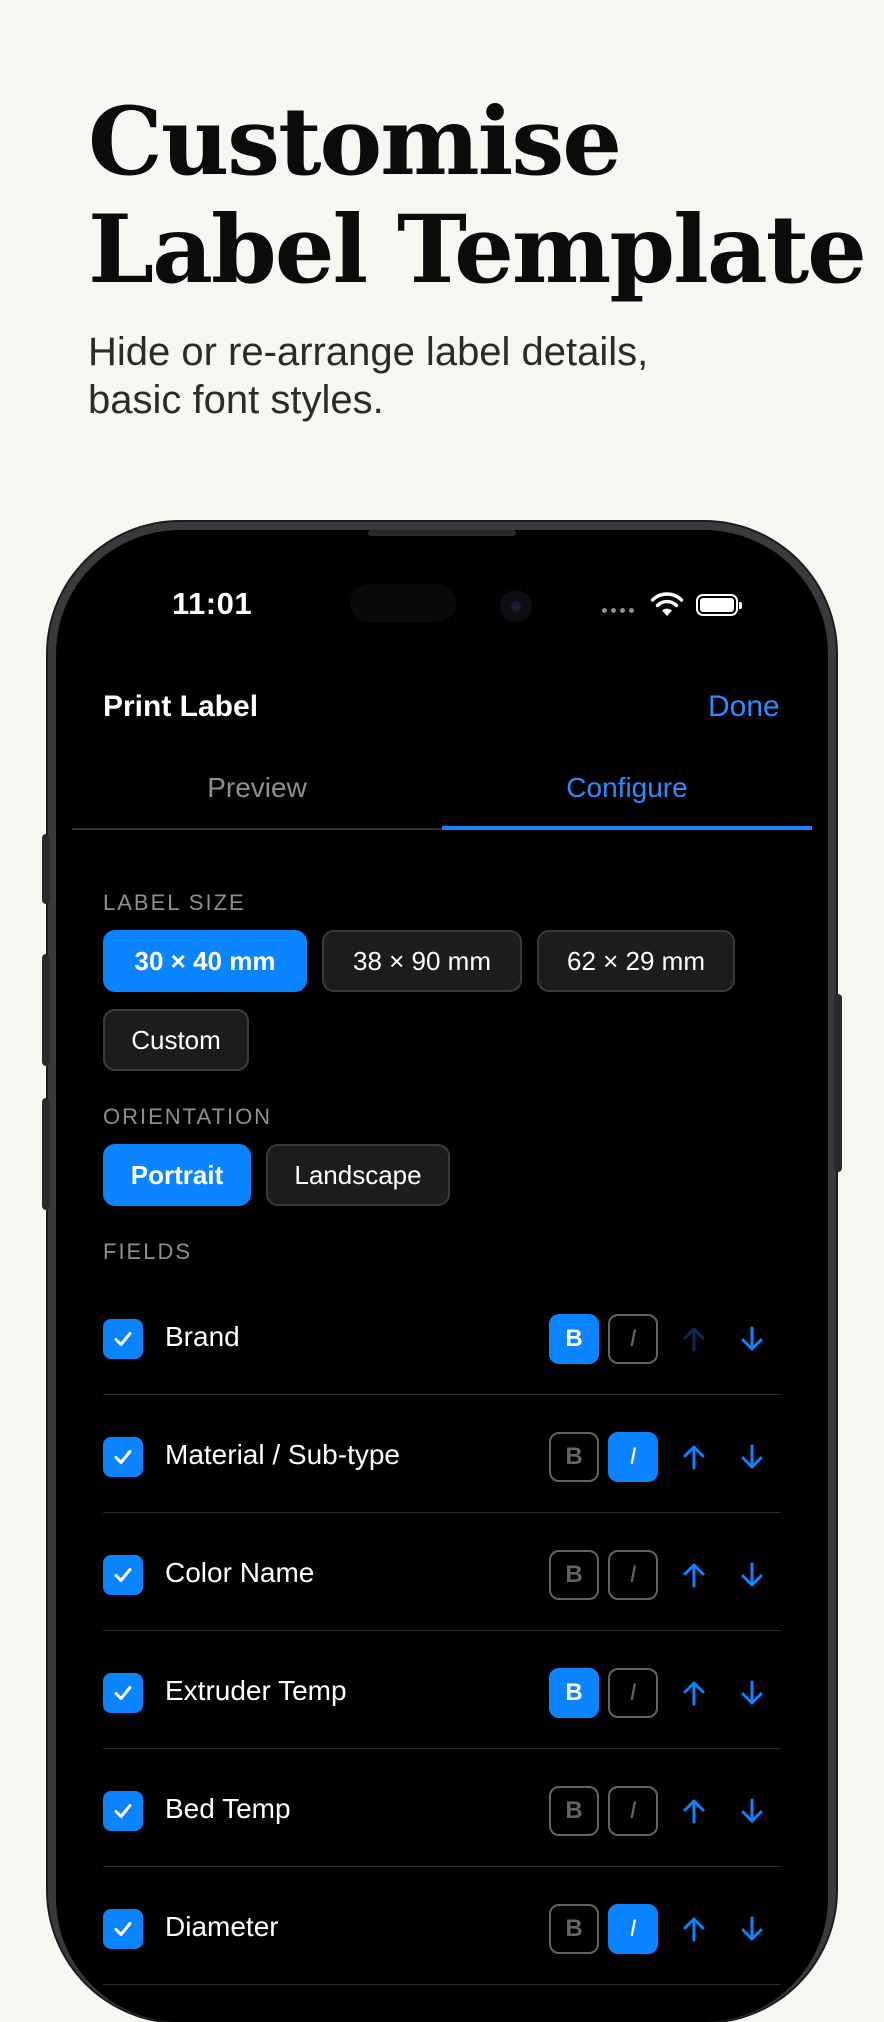  Describe the element at coordinates (442, 1926) in the screenshot. I see `field-row: Diameter B I` at that location.